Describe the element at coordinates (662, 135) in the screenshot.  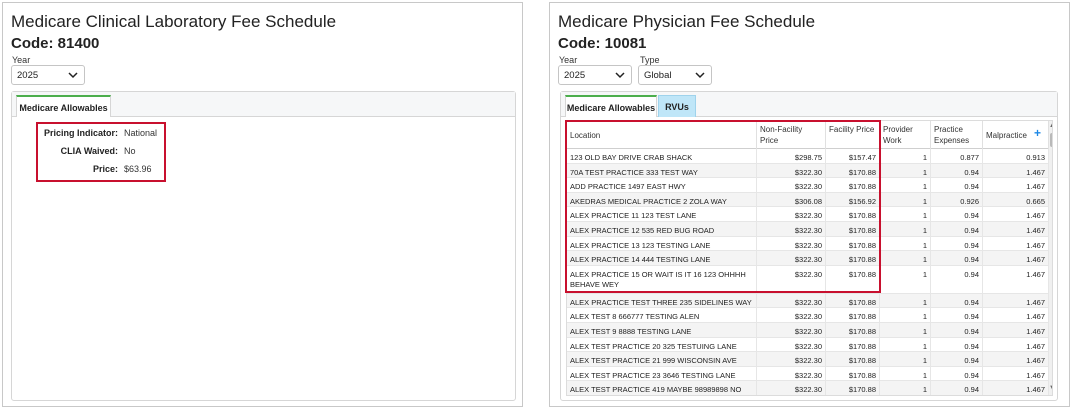
I see `column-header-location: Location` at that location.